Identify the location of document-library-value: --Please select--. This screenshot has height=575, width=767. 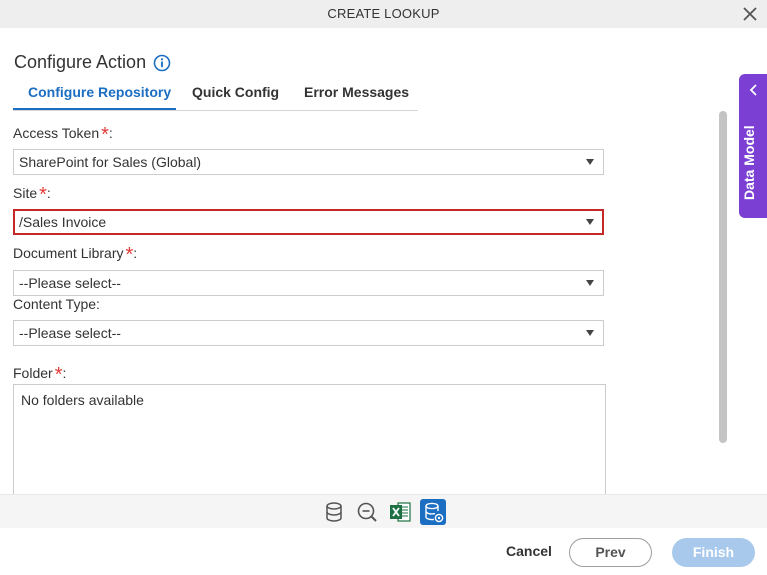
(70, 283).